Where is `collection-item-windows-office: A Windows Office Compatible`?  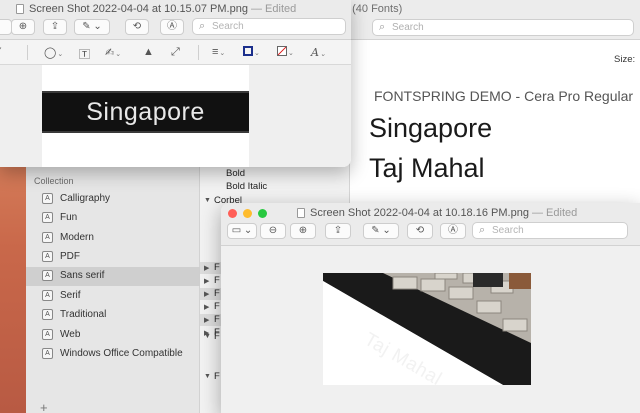
collection-item-windows-office: A Windows Office Compatible is located at coordinates (113, 354).